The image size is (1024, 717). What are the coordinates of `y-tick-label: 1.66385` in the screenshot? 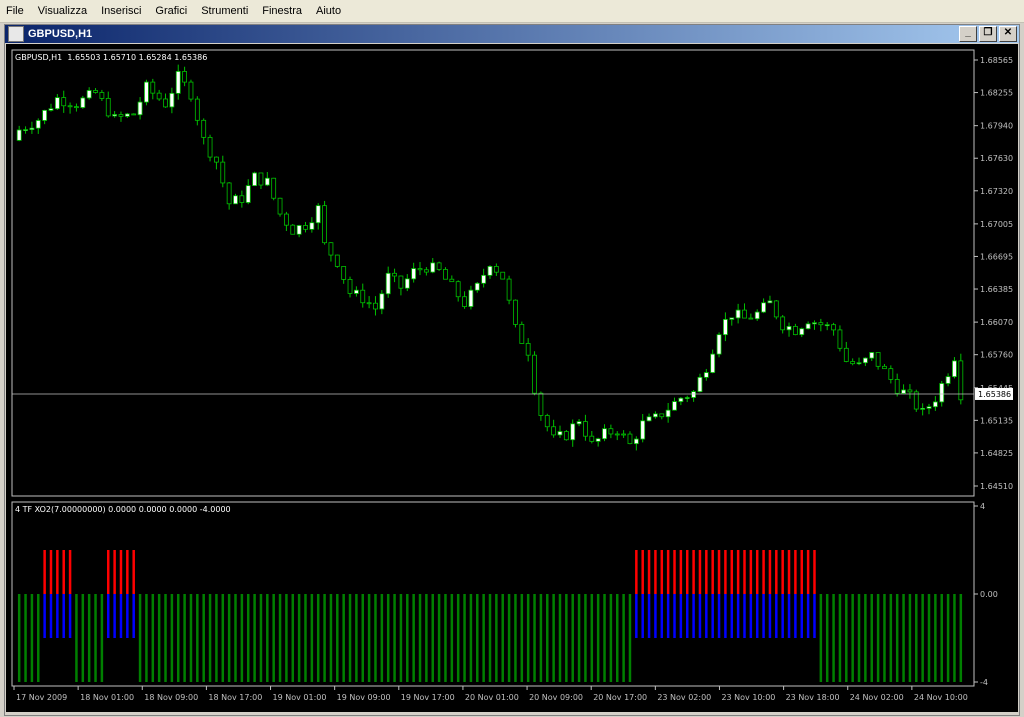 It's located at (996, 289).